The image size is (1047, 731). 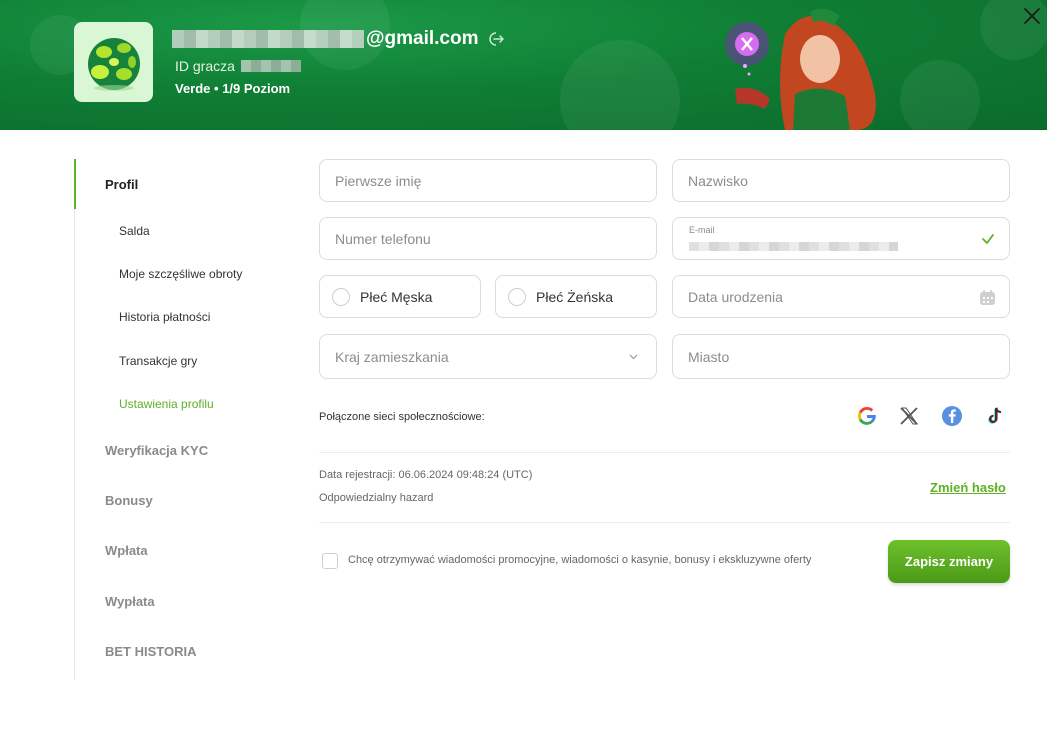 I want to click on sidebar-item-lucky-spins: Moje szczęśliwe obroty, so click(x=180, y=274).